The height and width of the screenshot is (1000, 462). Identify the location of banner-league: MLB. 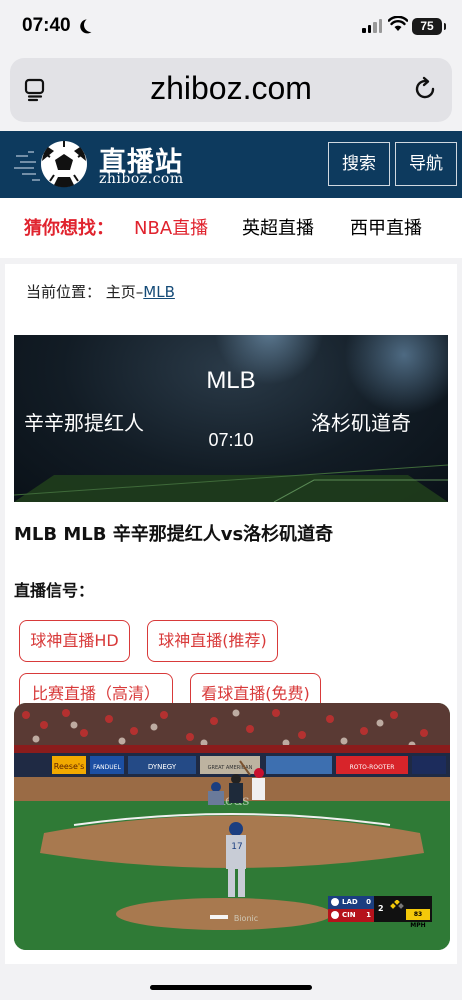
(231, 380).